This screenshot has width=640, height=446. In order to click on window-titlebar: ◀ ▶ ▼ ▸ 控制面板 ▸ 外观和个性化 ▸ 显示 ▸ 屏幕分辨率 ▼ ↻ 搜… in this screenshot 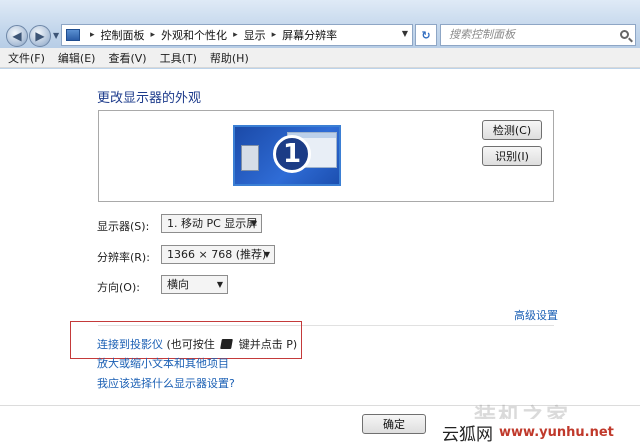, I will do `click(320, 24)`.